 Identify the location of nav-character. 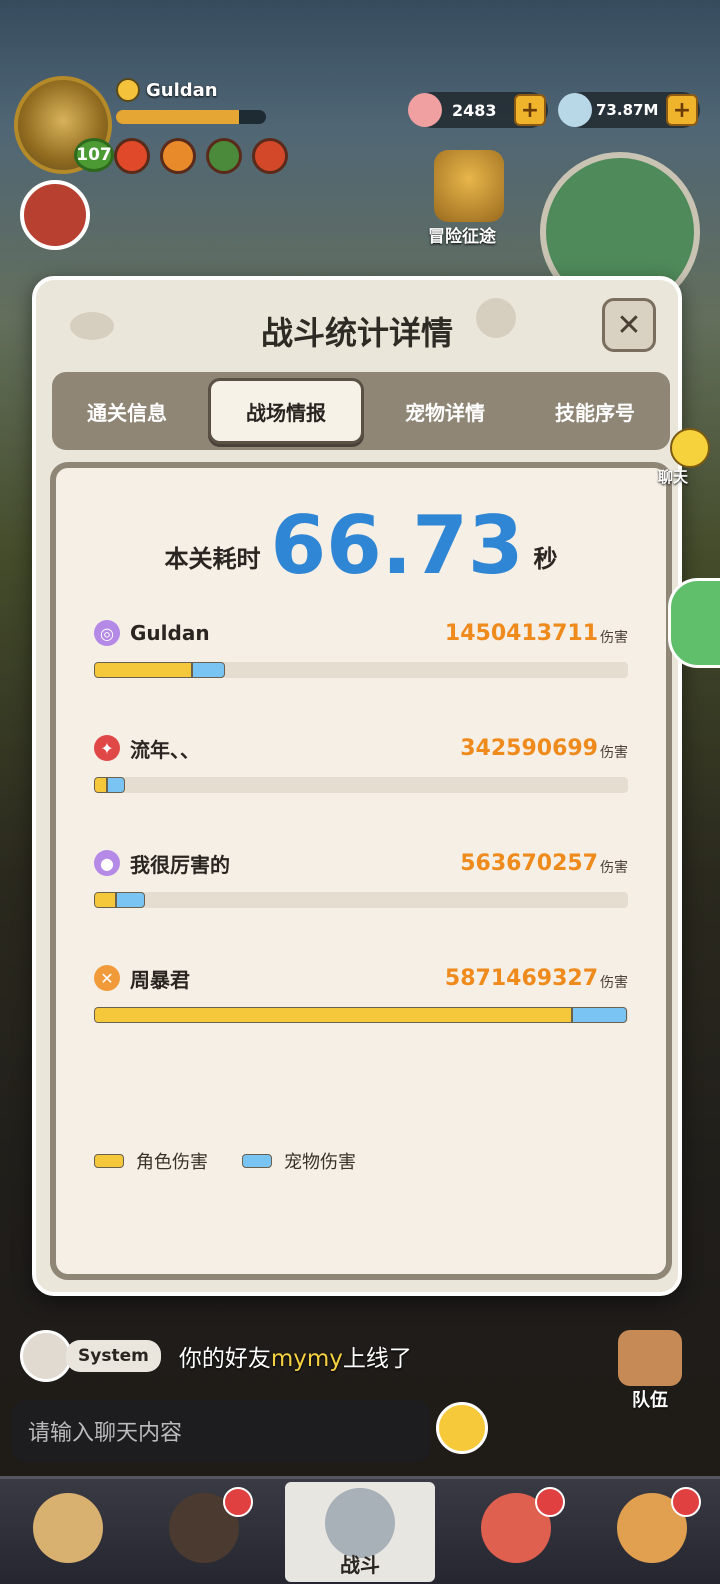
(68, 1532).